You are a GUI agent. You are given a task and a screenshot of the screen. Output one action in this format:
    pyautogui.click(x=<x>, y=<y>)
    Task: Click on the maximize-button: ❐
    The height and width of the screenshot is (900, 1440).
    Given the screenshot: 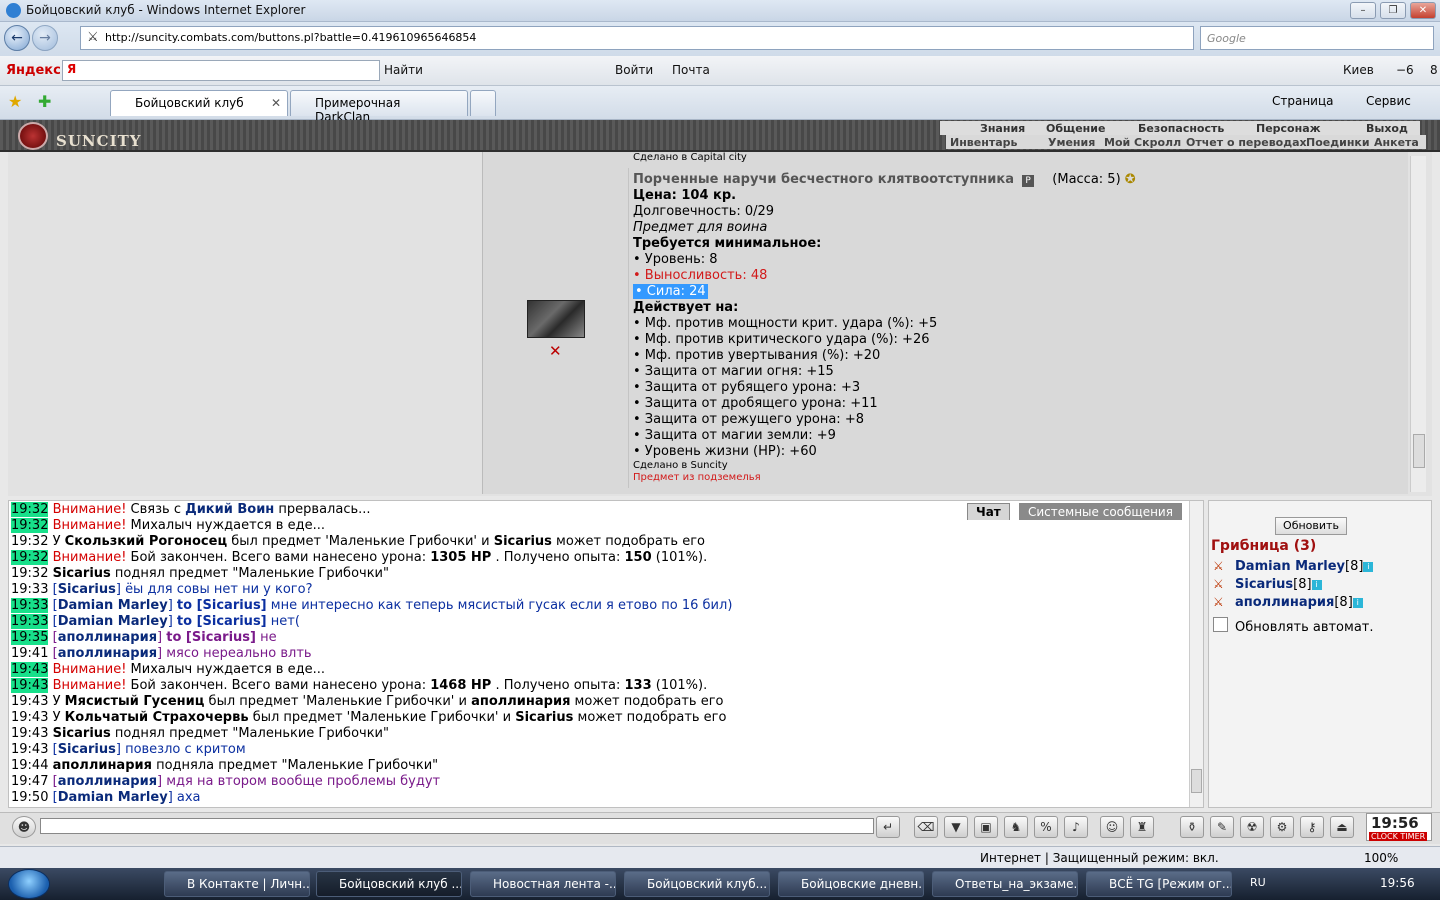 What is the action you would take?
    pyautogui.click(x=1393, y=10)
    